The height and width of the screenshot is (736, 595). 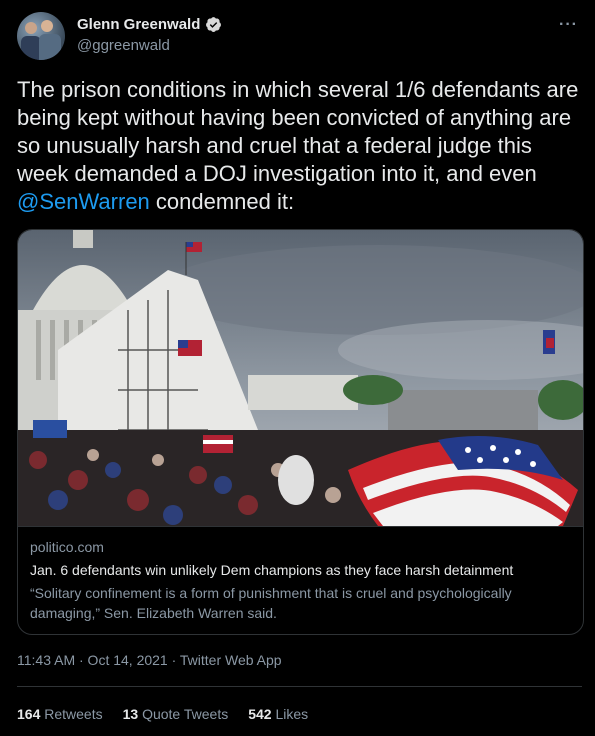 I want to click on author-handle: @ggreenwald, so click(x=123, y=45).